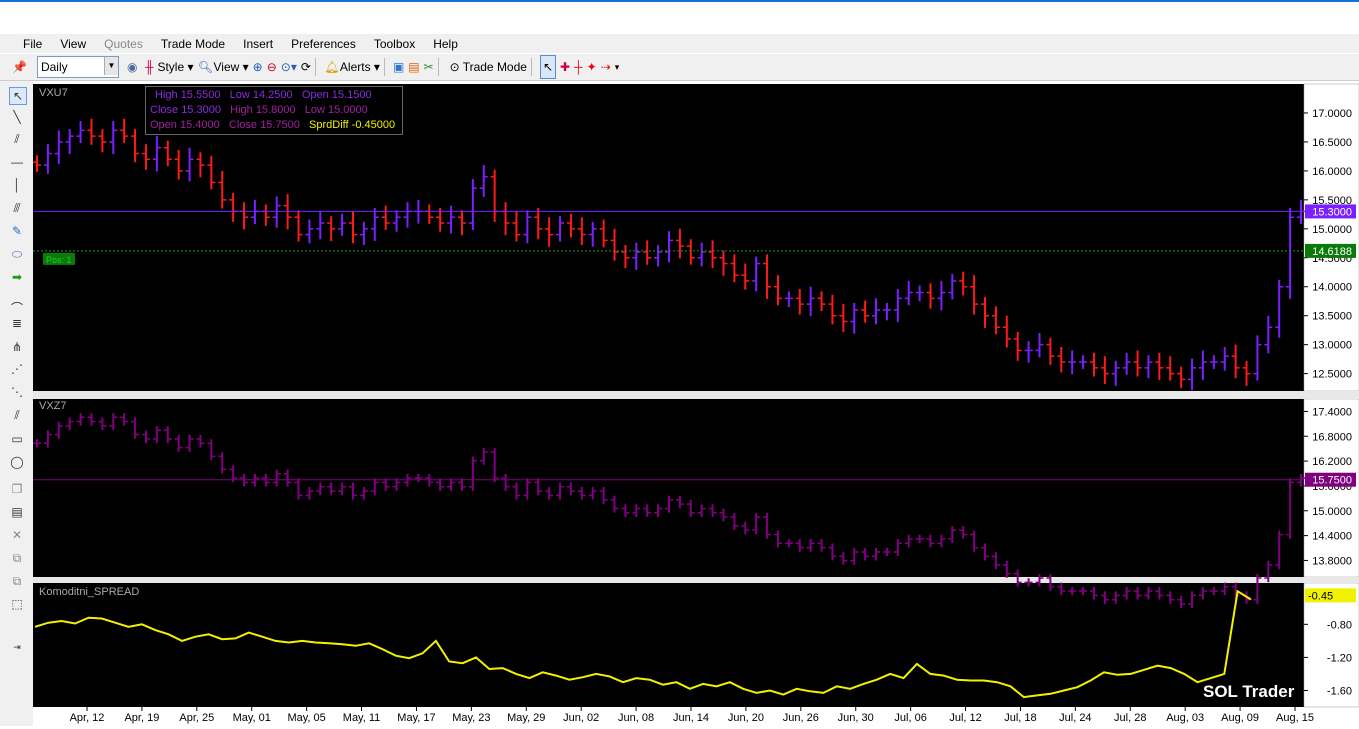 This screenshot has width=1359, height=729. Describe the element at coordinates (110, 66) in the screenshot. I see `chevron-down-icon: ▼` at that location.